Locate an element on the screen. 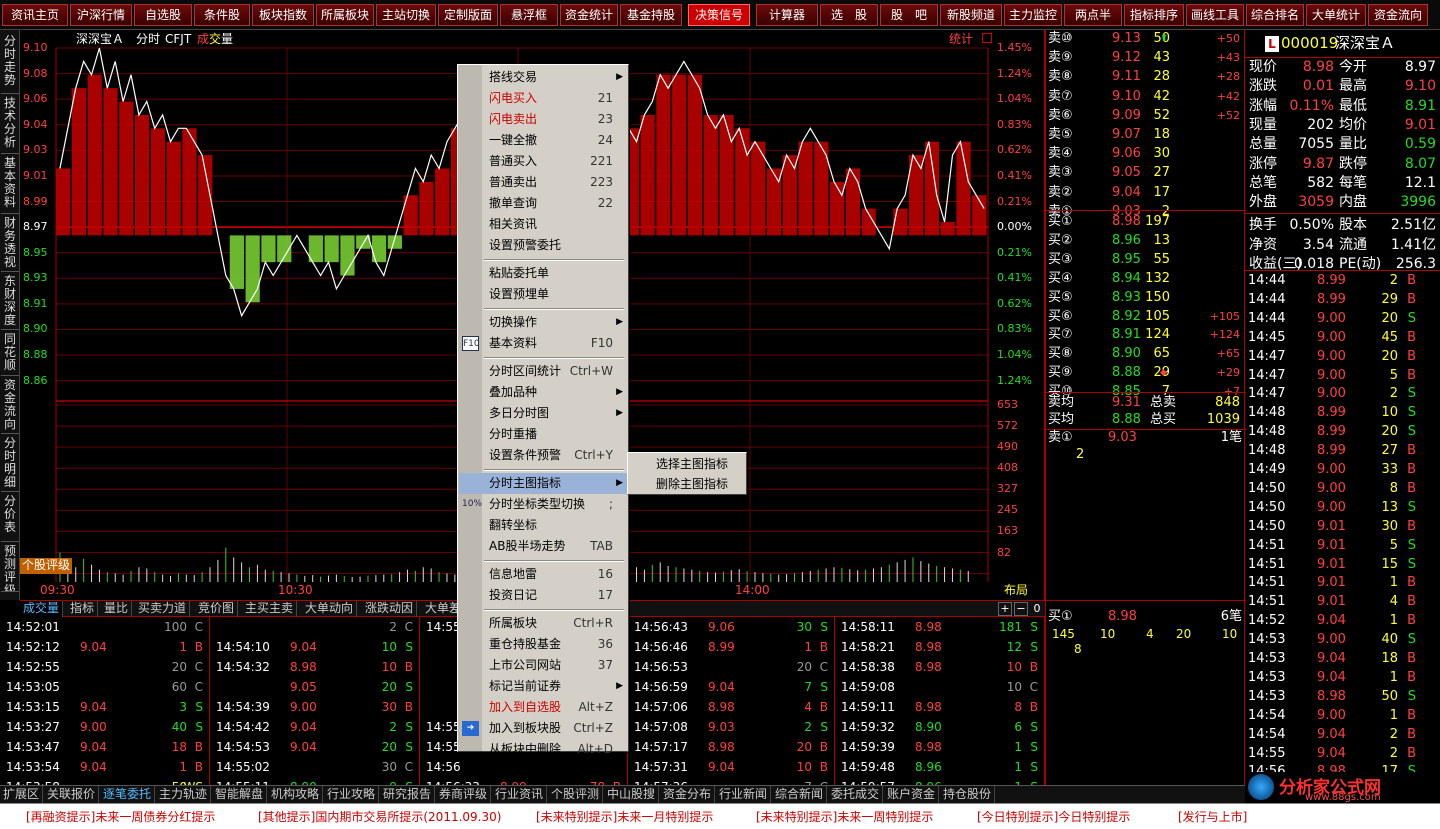  indicator-cfjt-label: CFJT is located at coordinates (178, 39).